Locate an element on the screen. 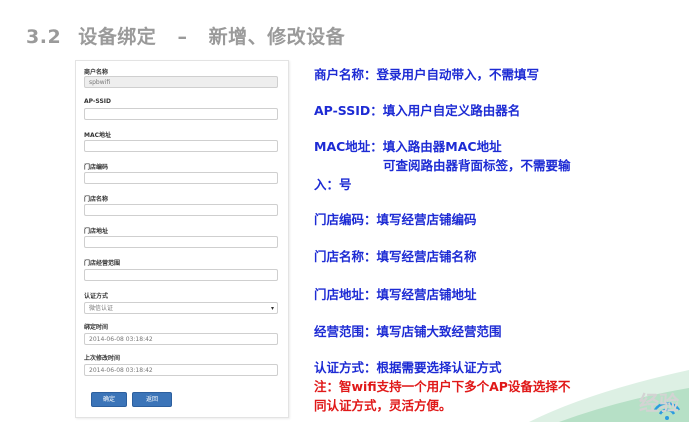 This screenshot has height=422, width=689. note-auth: 认证方式：根据需要选择认证方式 is located at coordinates (408, 367).